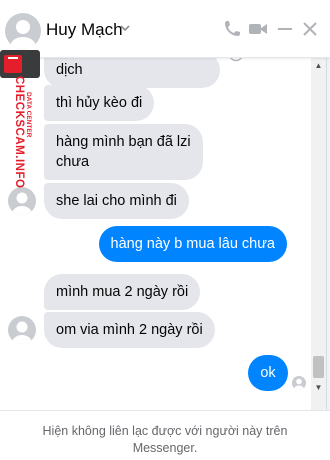  I want to click on message-text: mình mua 2 ngày rồi, so click(122, 292).